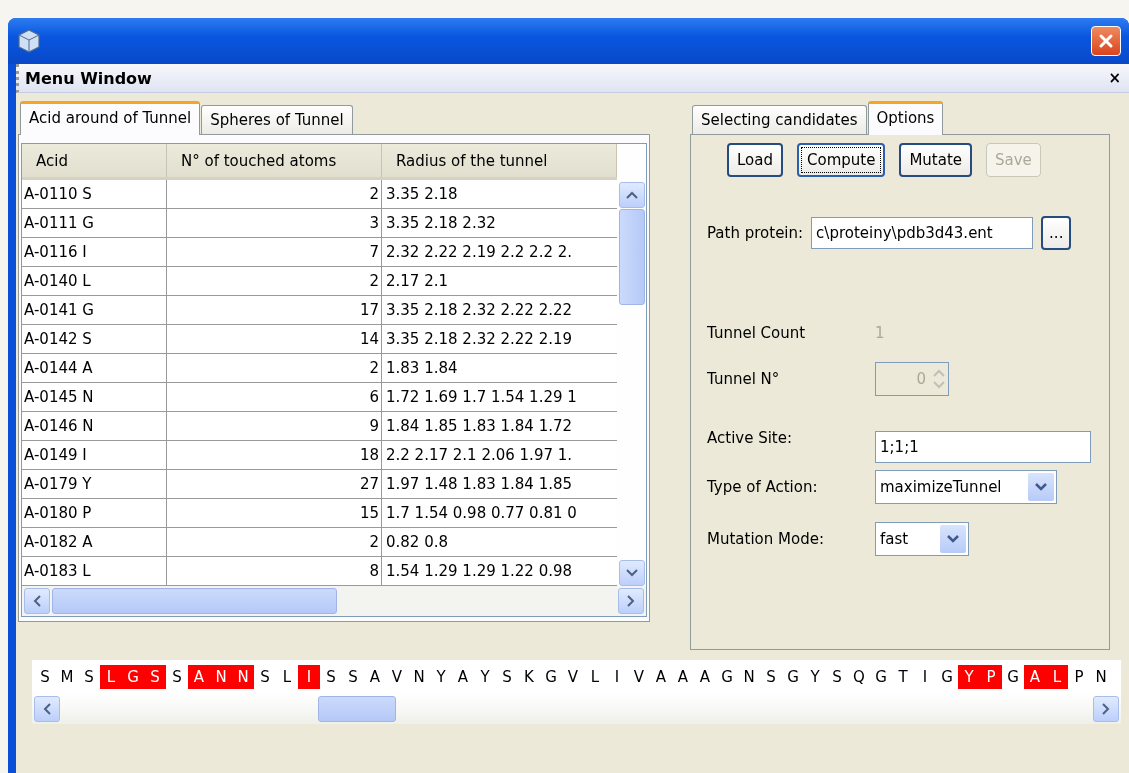 The width and height of the screenshot is (1129, 773). Describe the element at coordinates (94, 160) in the screenshot. I see `column-header: Acid` at that location.